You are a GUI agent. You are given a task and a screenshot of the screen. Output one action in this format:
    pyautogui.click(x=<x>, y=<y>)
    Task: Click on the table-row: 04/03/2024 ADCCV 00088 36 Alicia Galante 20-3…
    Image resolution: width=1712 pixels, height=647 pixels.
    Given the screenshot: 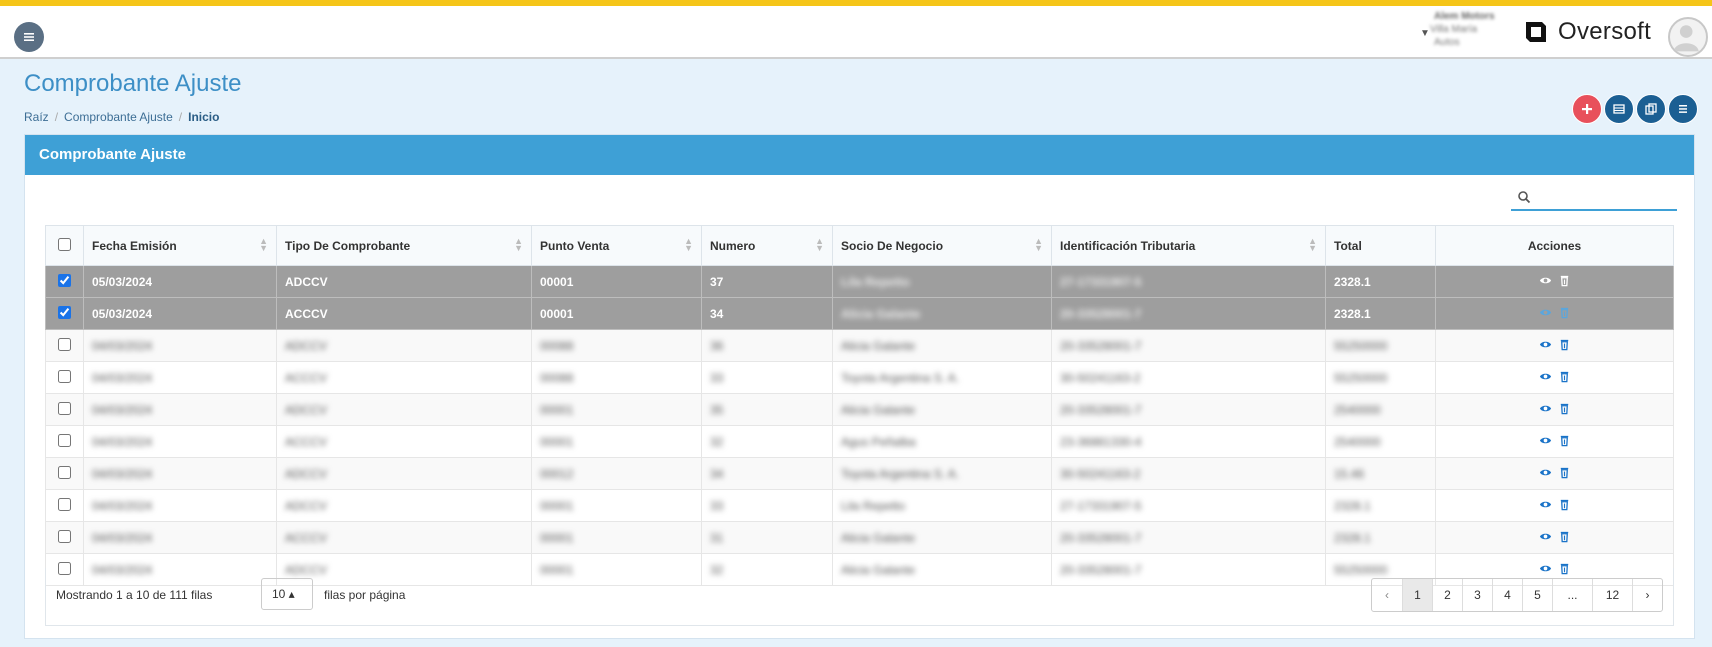 What is the action you would take?
    pyautogui.click(x=859, y=345)
    